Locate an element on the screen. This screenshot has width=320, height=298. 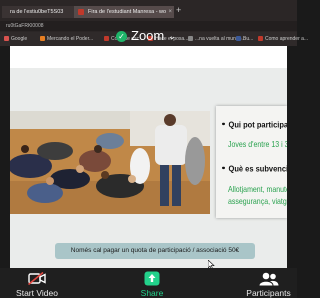
question-what: Què es subvenciona? is located at coordinates (254, 168).